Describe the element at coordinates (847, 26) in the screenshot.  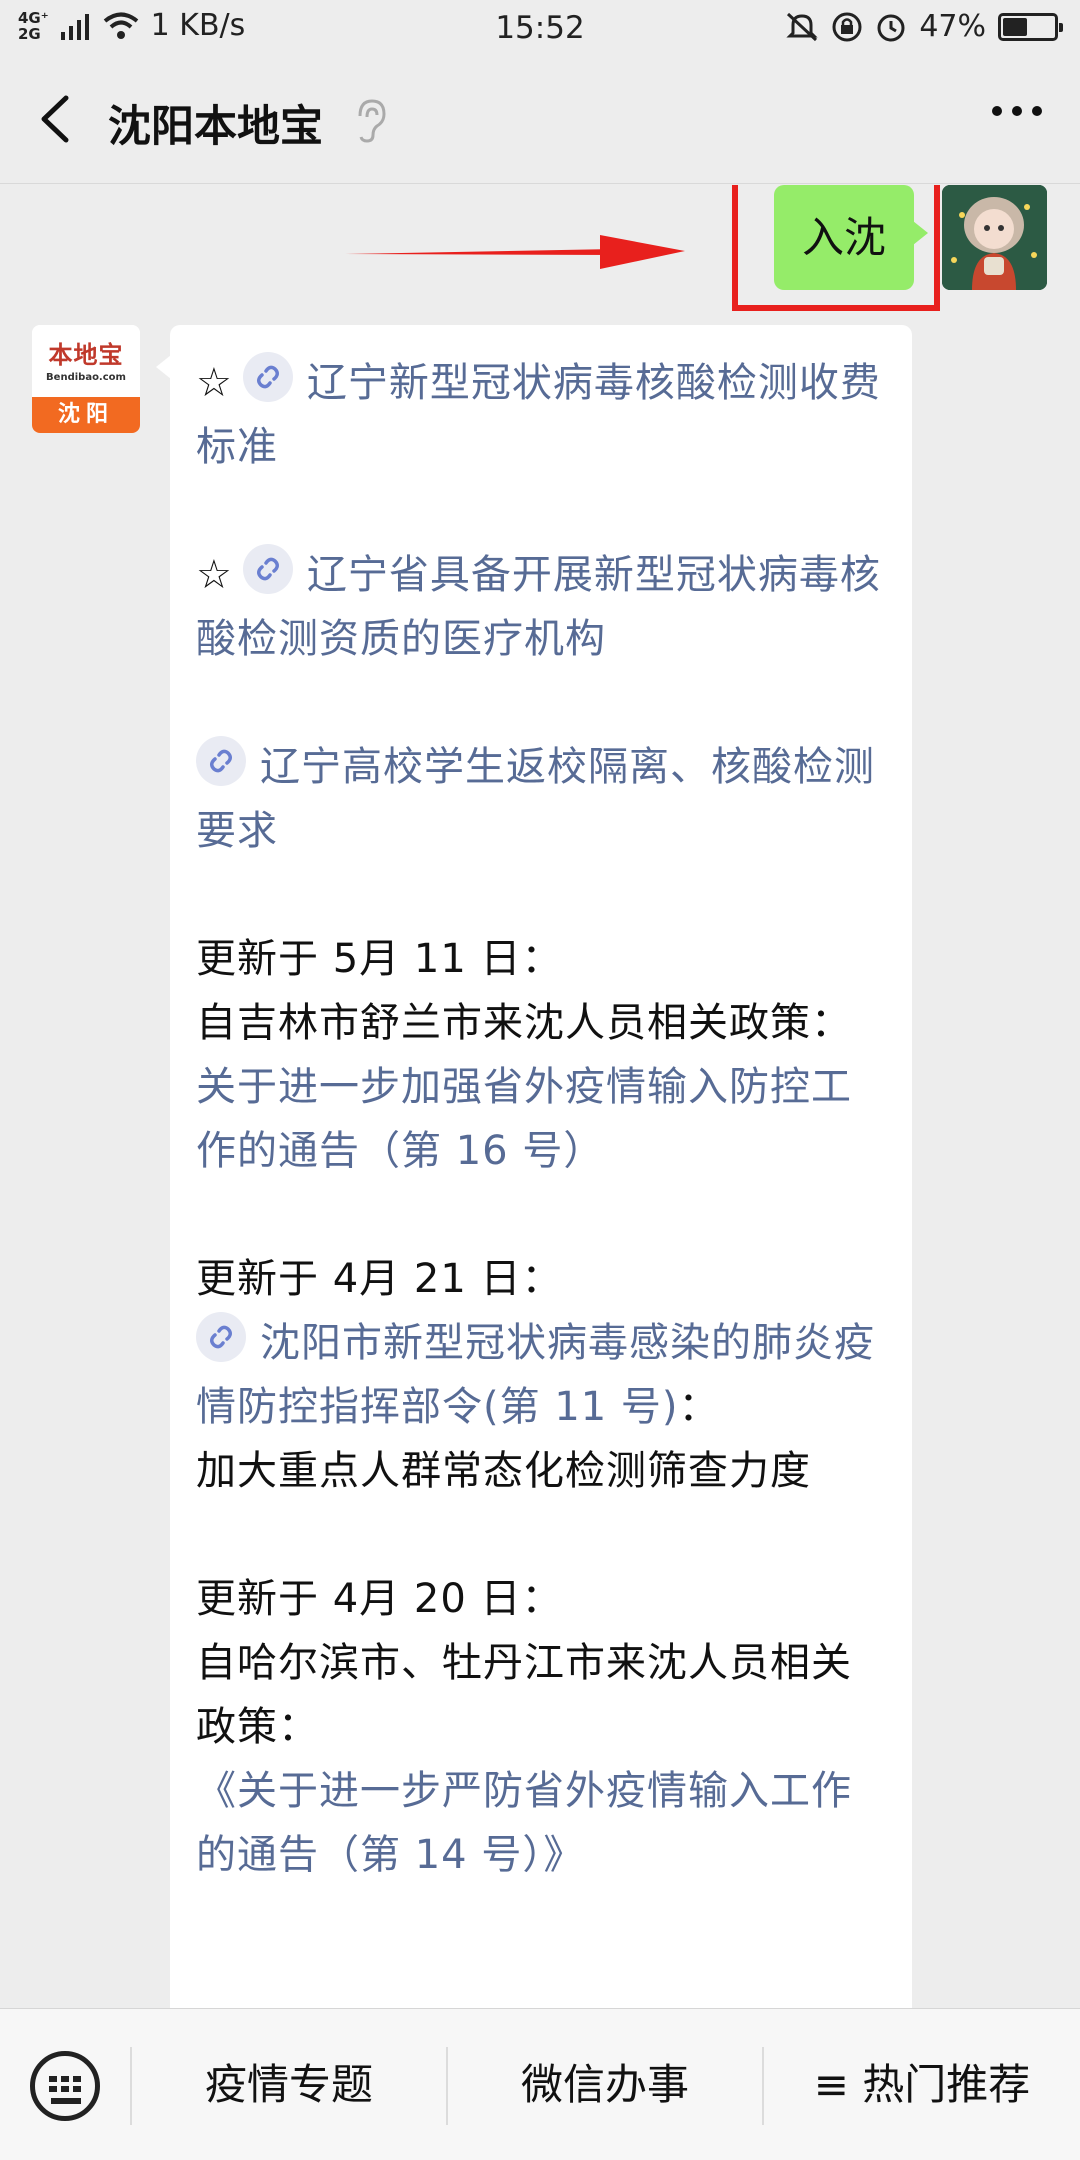
I see `lock-rotation-icon` at that location.